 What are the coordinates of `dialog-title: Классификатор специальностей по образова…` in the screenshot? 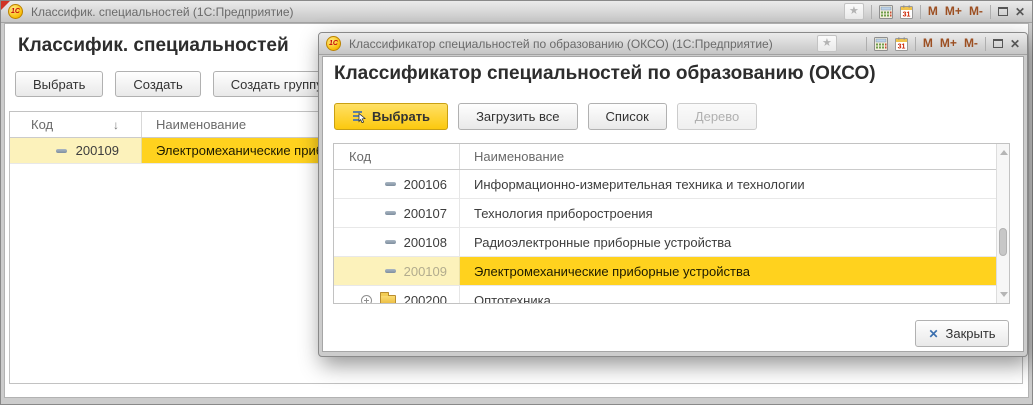 It's located at (561, 43).